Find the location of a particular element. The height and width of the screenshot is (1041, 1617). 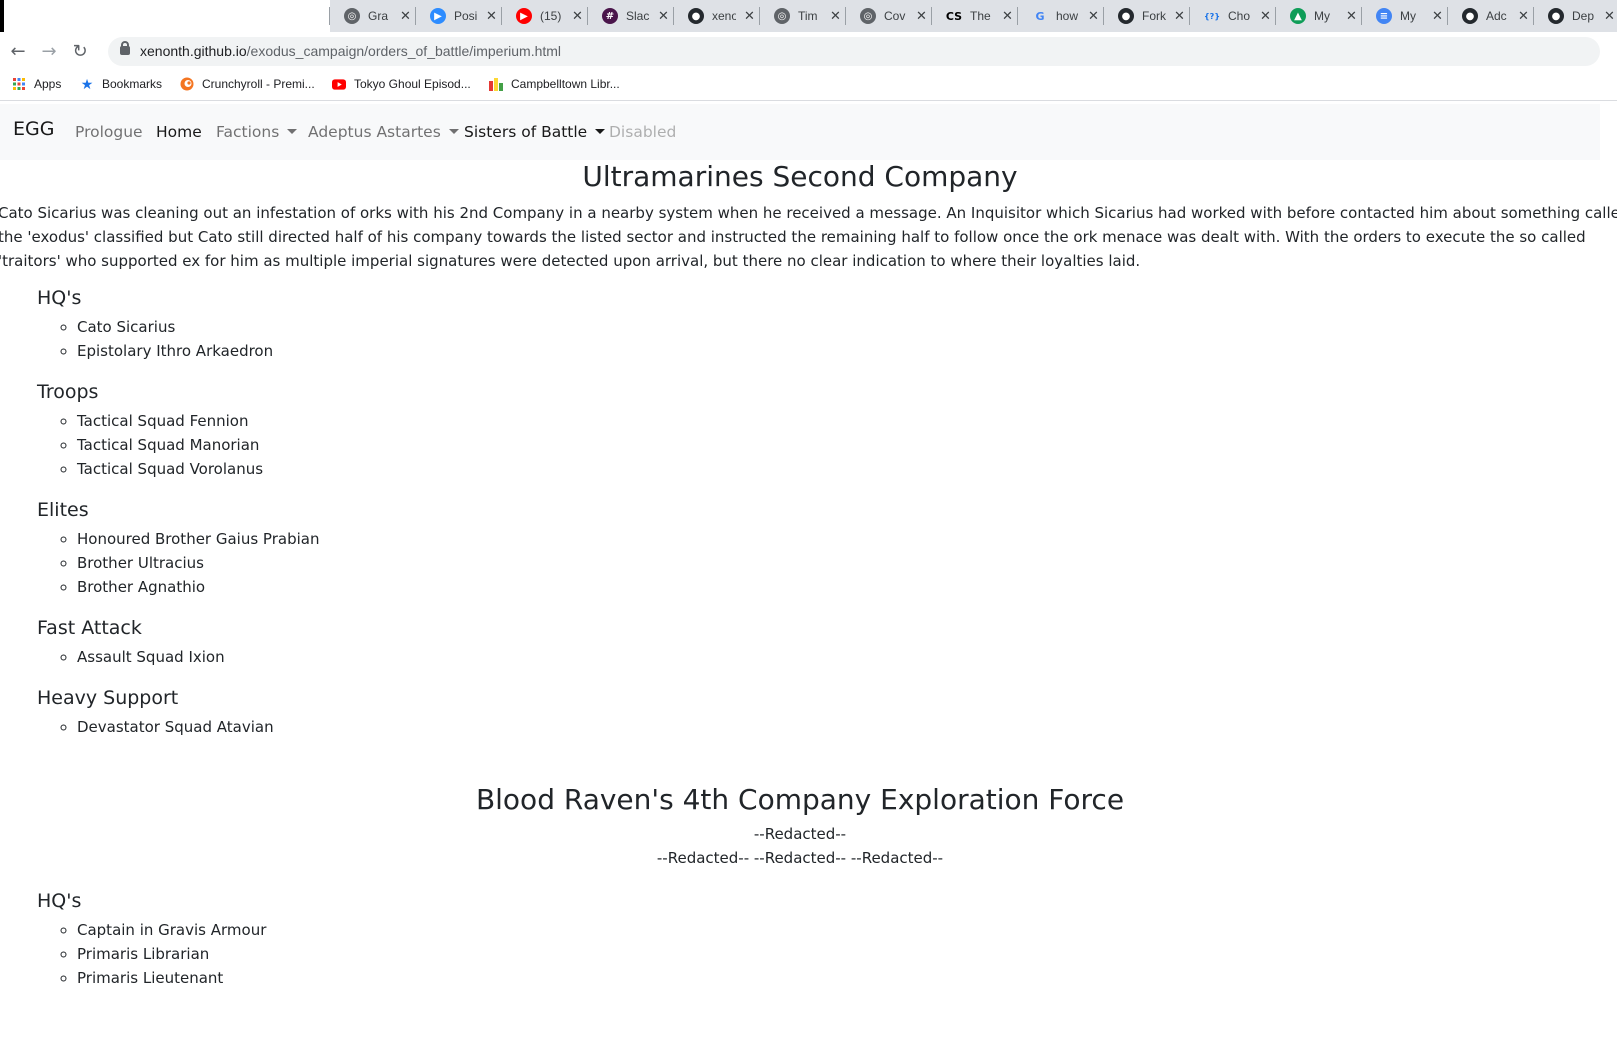

list-item: Primaris Lieutenant is located at coordinates (838, 978).